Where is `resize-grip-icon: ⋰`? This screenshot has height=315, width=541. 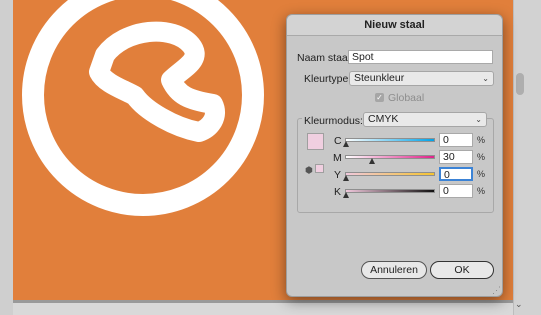 resize-grip-icon: ⋰ is located at coordinates (496, 290).